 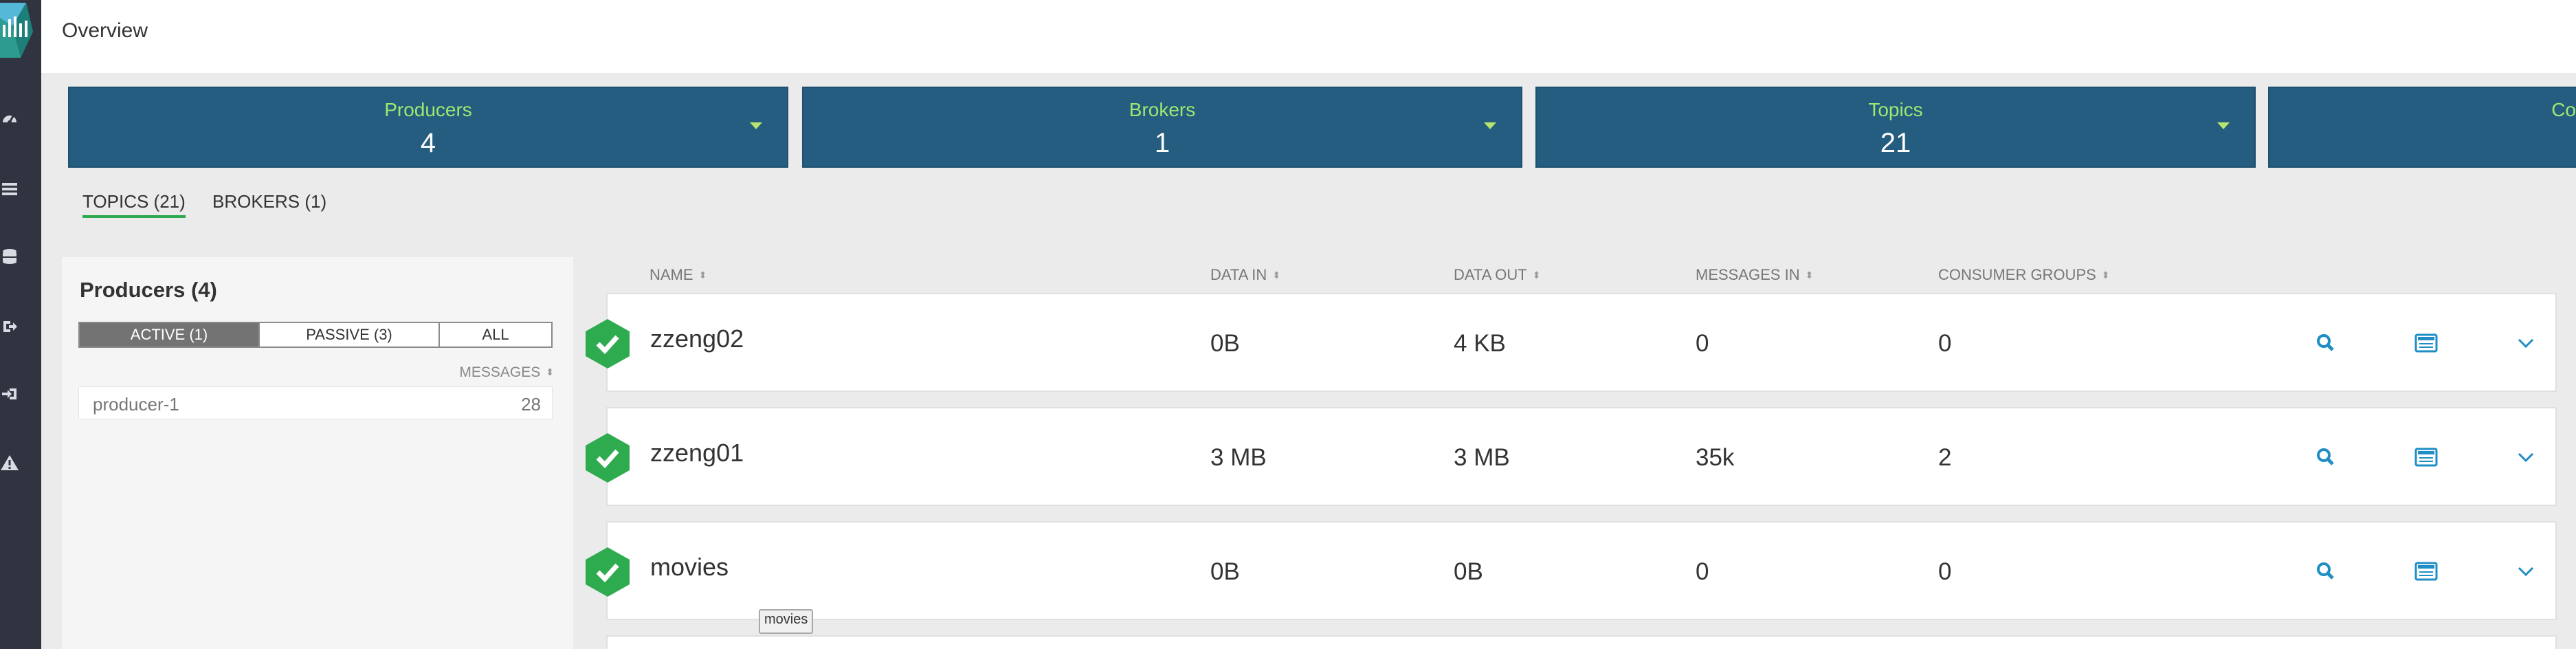 I want to click on consumers-card: Co, so click(x=2422, y=128).